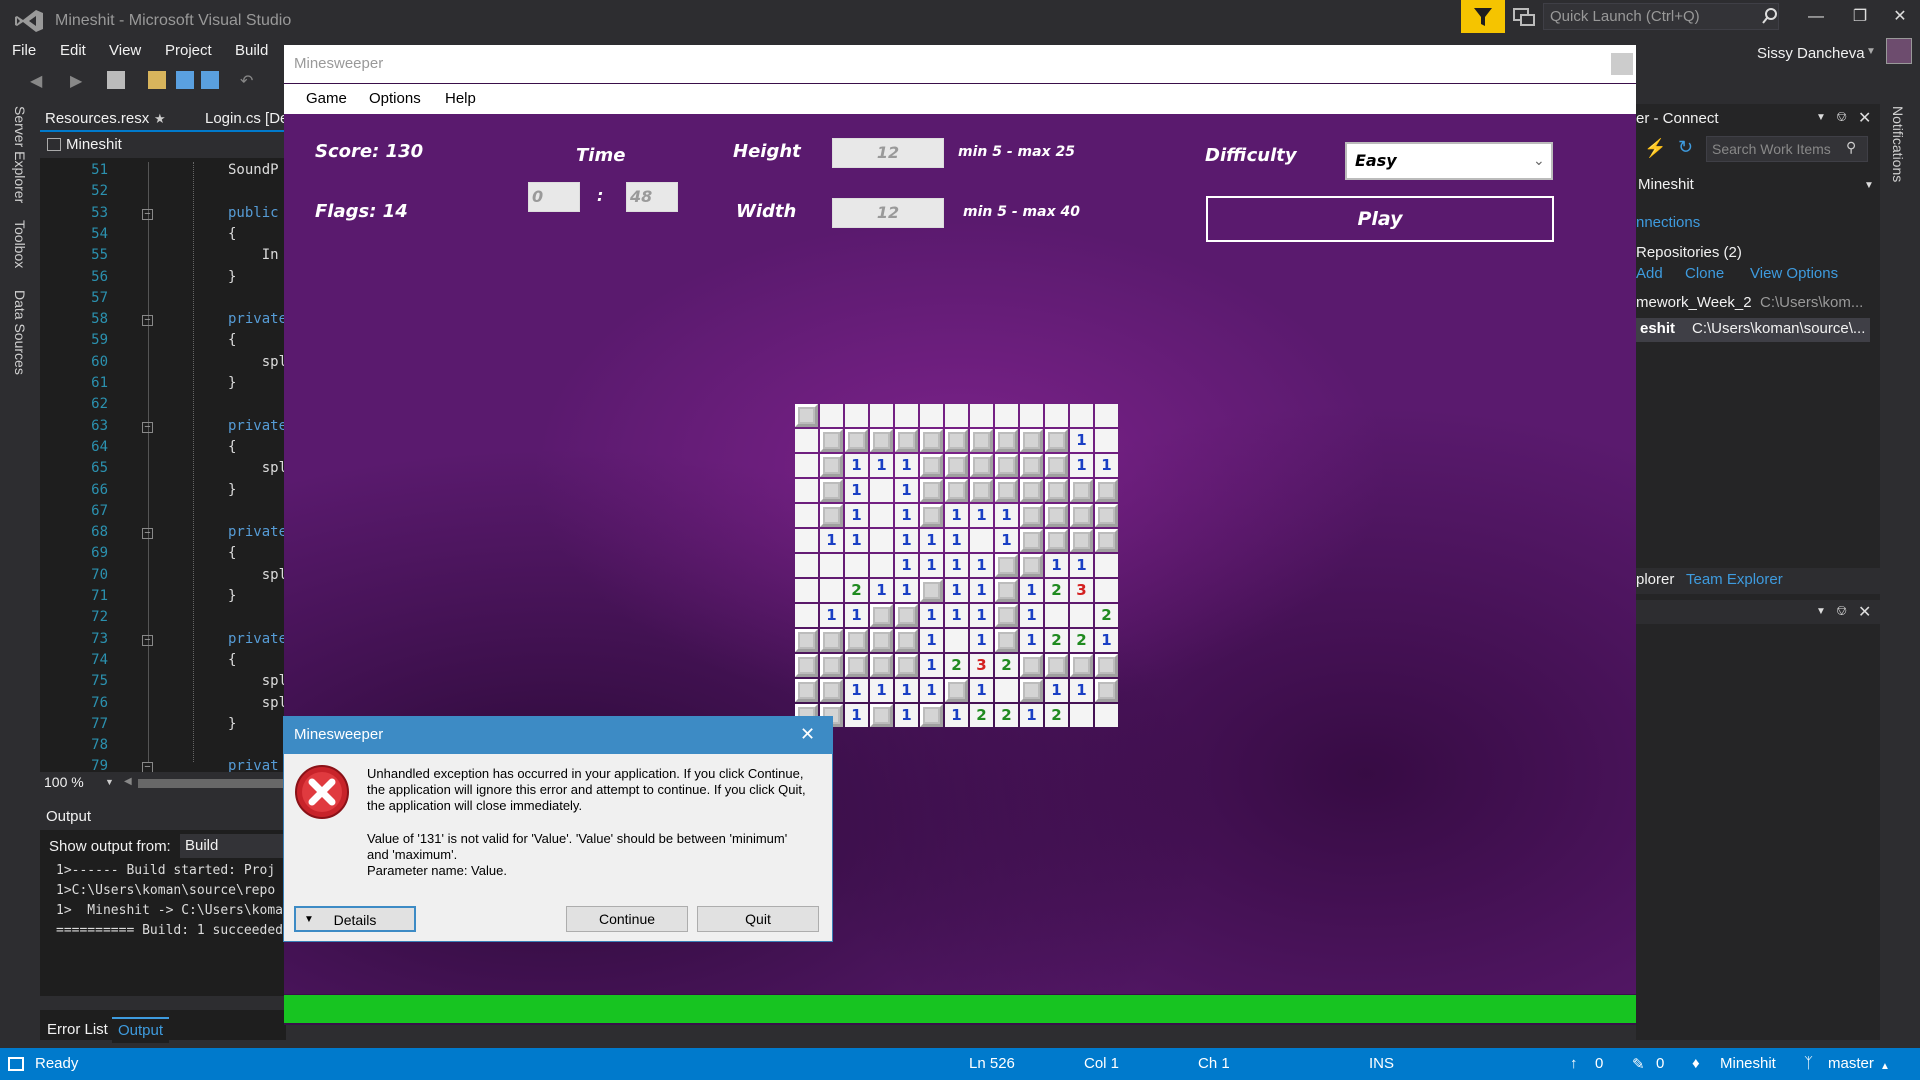 The height and width of the screenshot is (1080, 1920). I want to click on difficulty-dropdown: Easy, so click(1449, 161).